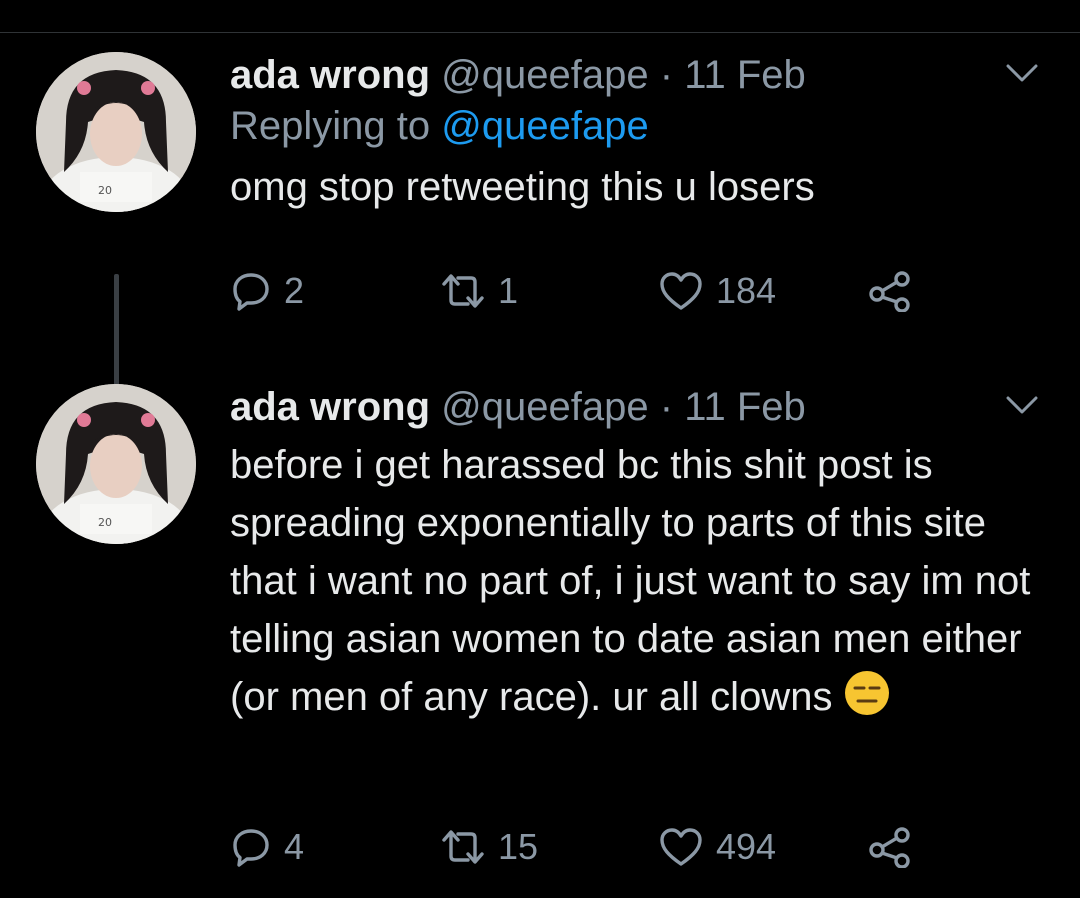 This screenshot has width=1080, height=898. Describe the element at coordinates (866, 693) in the screenshot. I see `expressionless-face-emoji-icon` at that location.